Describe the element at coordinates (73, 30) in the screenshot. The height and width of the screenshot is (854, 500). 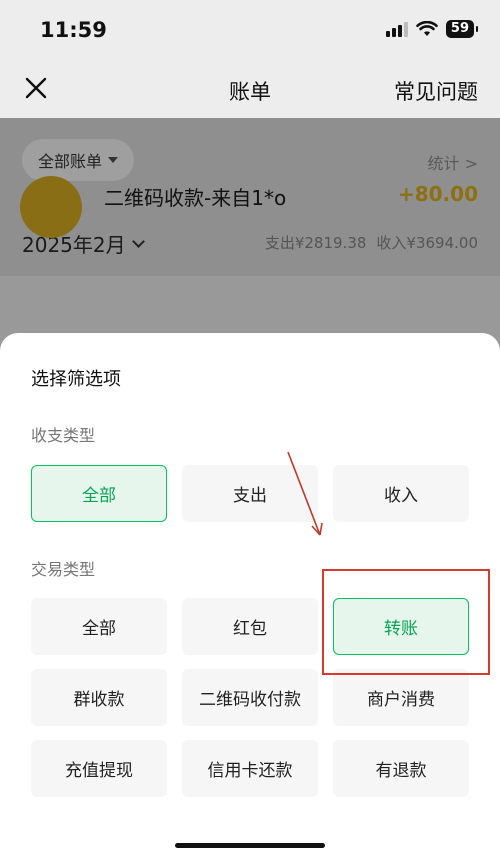
I see `status-time: 11:59` at that location.